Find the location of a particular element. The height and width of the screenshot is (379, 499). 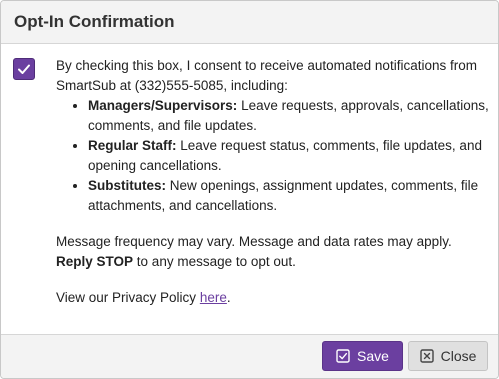

x-square-icon is located at coordinates (426, 356).